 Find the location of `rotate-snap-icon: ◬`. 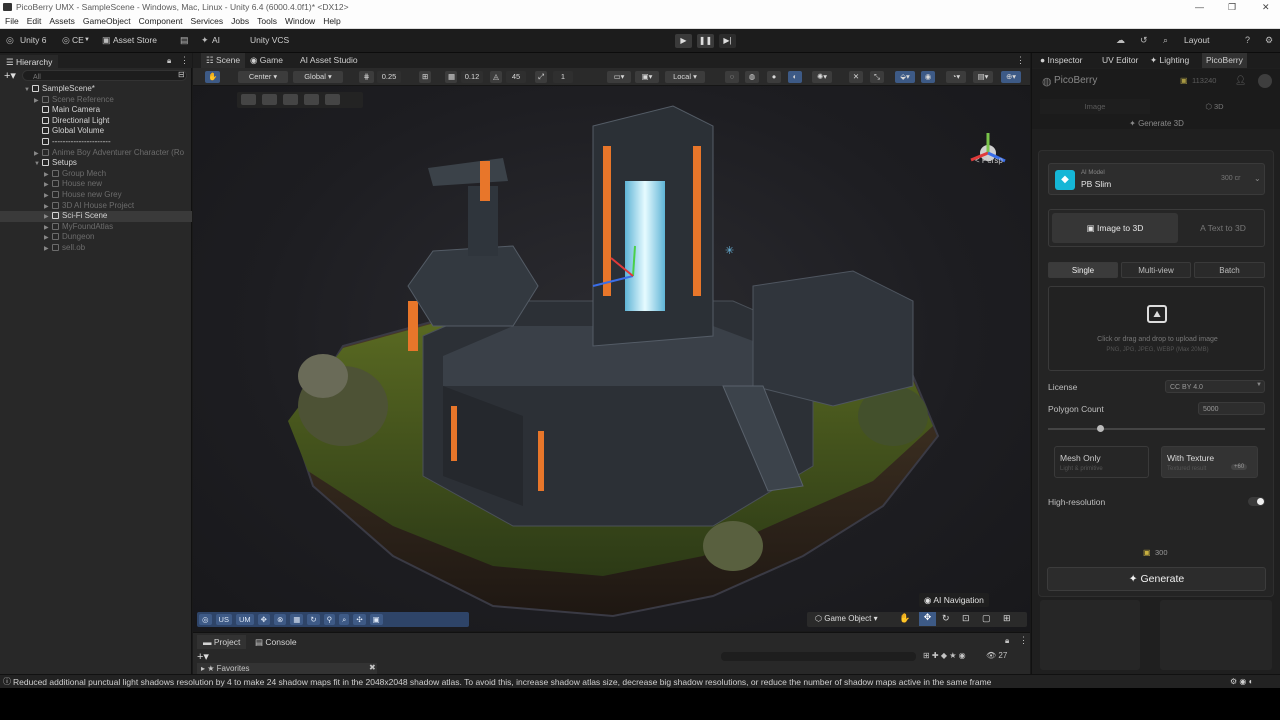

rotate-snap-icon: ◬ is located at coordinates (496, 77).